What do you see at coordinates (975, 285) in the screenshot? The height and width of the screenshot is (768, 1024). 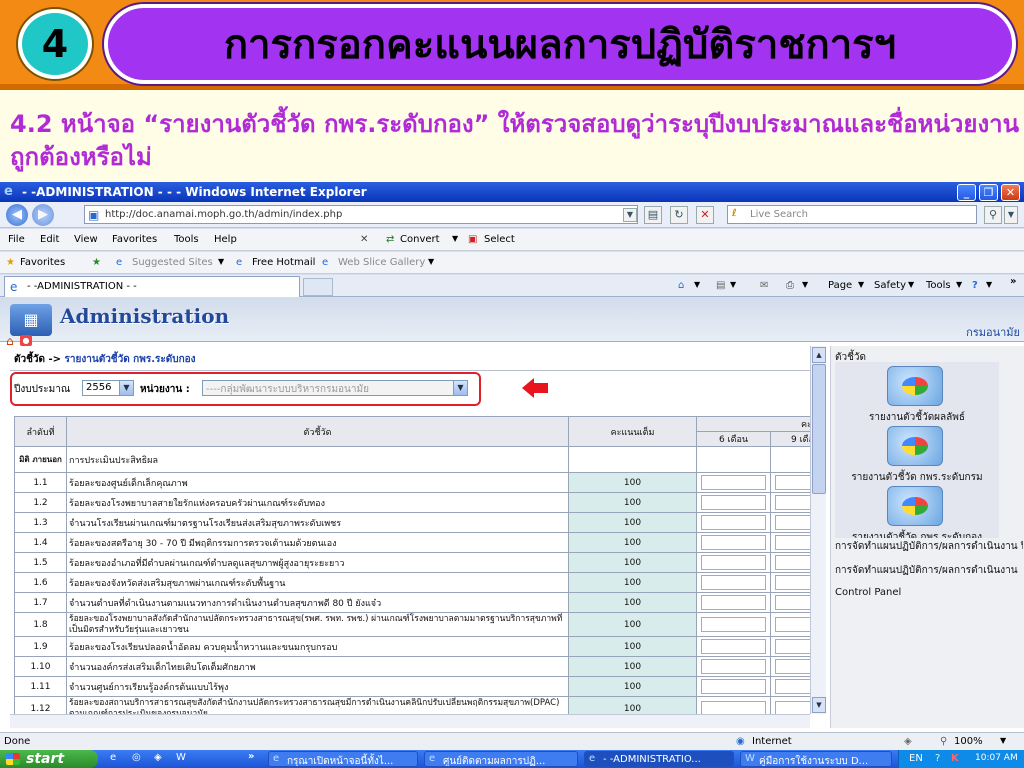 I see `help-icon: ?` at bounding box center [975, 285].